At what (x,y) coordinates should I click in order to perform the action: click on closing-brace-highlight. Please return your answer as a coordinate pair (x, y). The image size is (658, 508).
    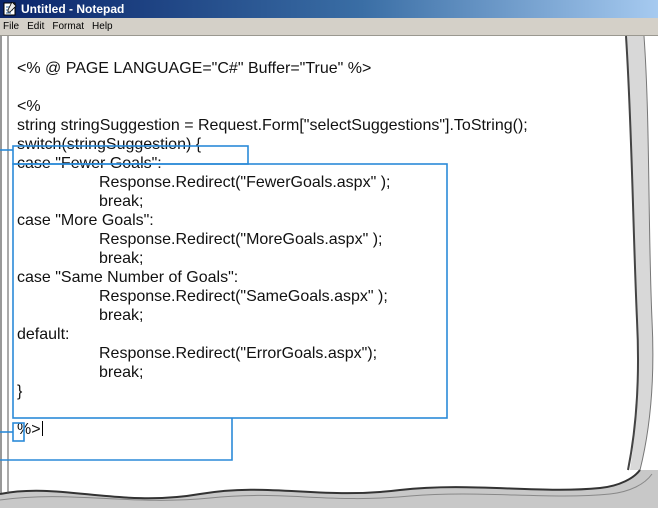
    Looking at the image, I should click on (18, 432).